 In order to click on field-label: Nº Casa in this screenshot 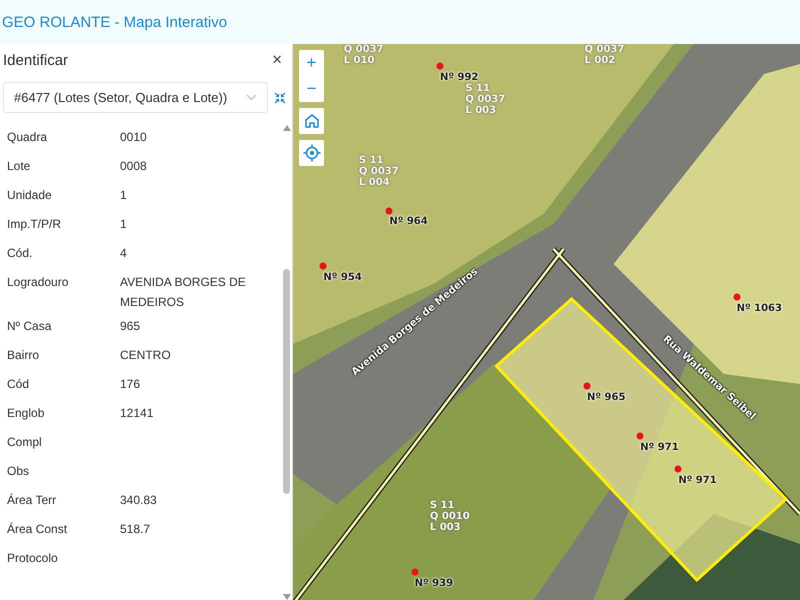, I will do `click(29, 326)`.